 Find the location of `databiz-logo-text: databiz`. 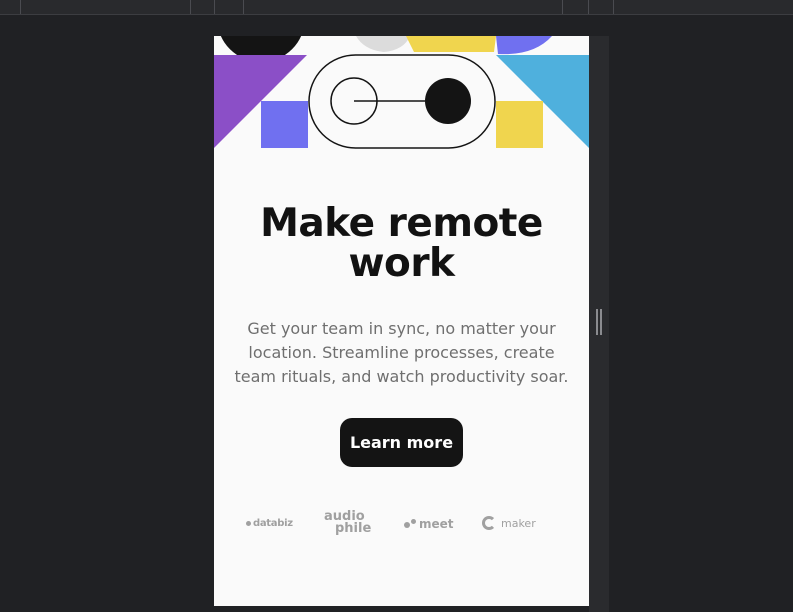

databiz-logo-text: databiz is located at coordinates (273, 523).